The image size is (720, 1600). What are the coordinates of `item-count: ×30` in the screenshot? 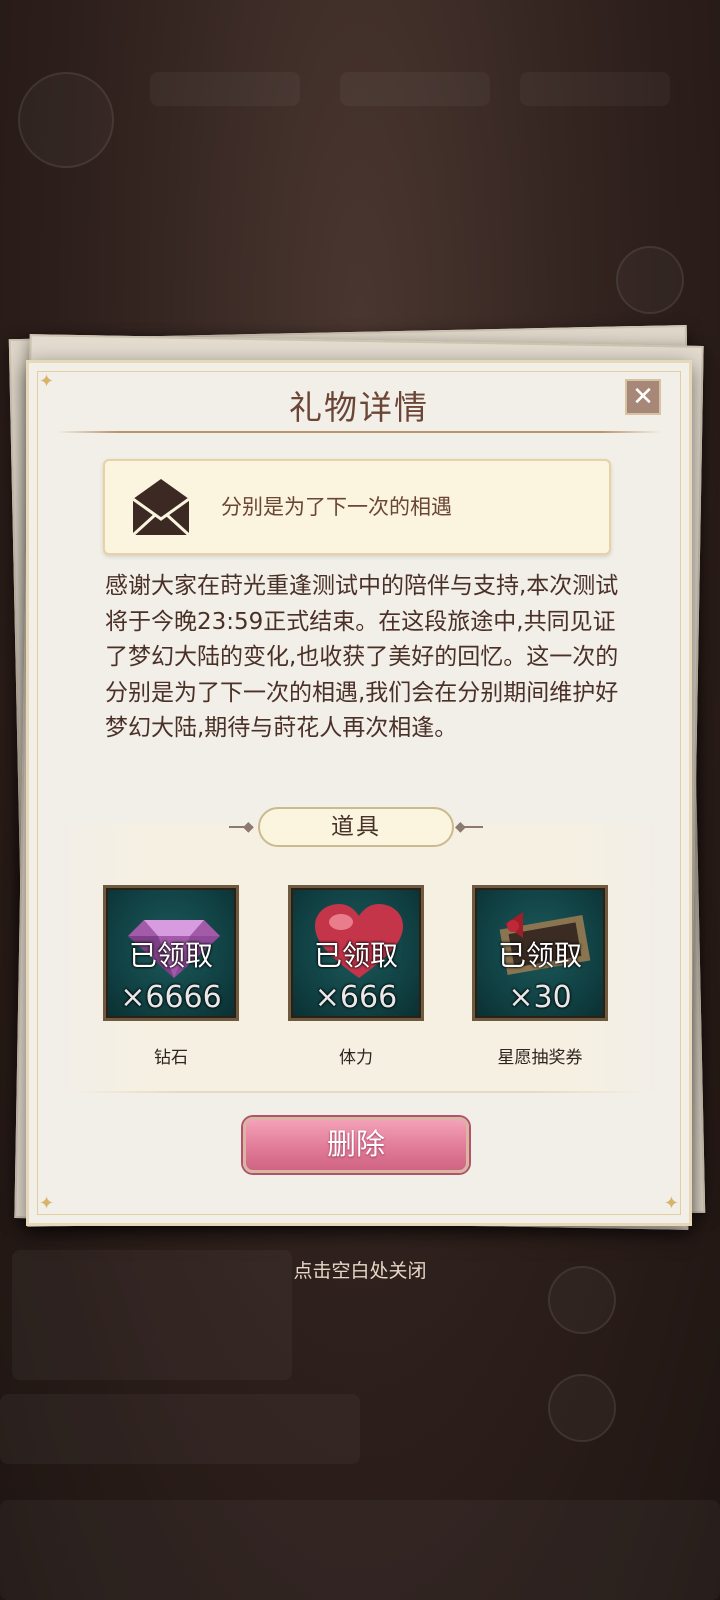 It's located at (540, 997).